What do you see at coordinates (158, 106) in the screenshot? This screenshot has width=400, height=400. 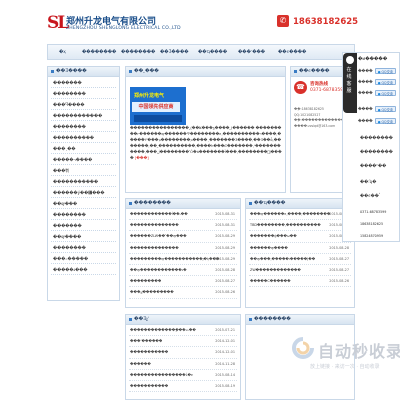 I see `about-banner-image: 郑州升龙电气 中国领先供应商` at bounding box center [158, 106].